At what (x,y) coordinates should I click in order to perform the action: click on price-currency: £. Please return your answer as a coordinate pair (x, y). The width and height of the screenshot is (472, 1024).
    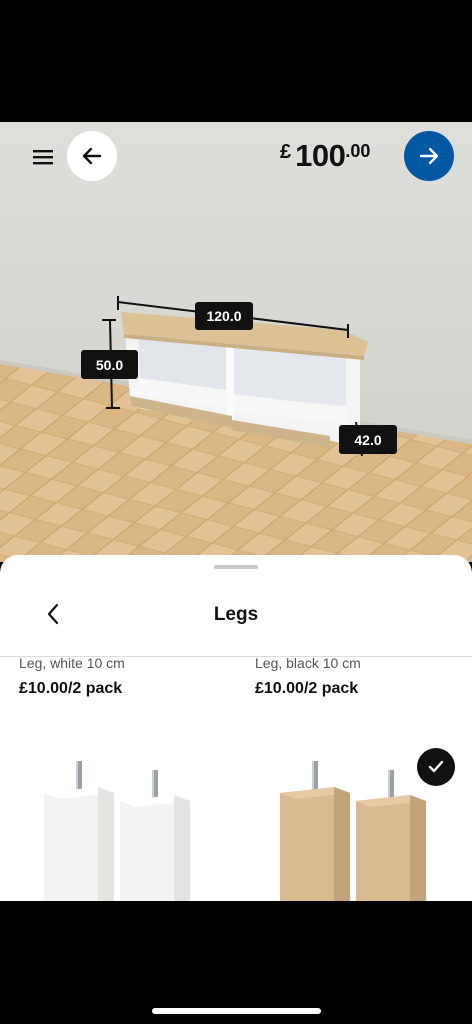
    Looking at the image, I should click on (286, 152).